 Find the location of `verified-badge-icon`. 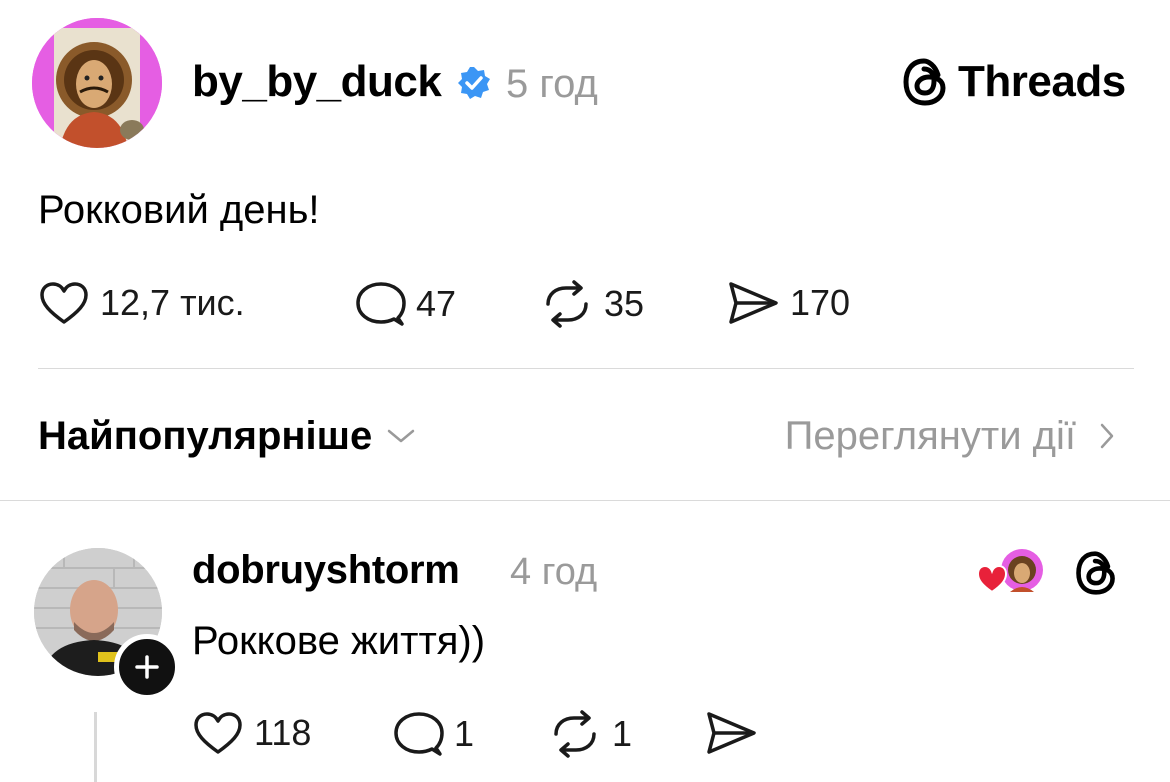

verified-badge-icon is located at coordinates (474, 83).